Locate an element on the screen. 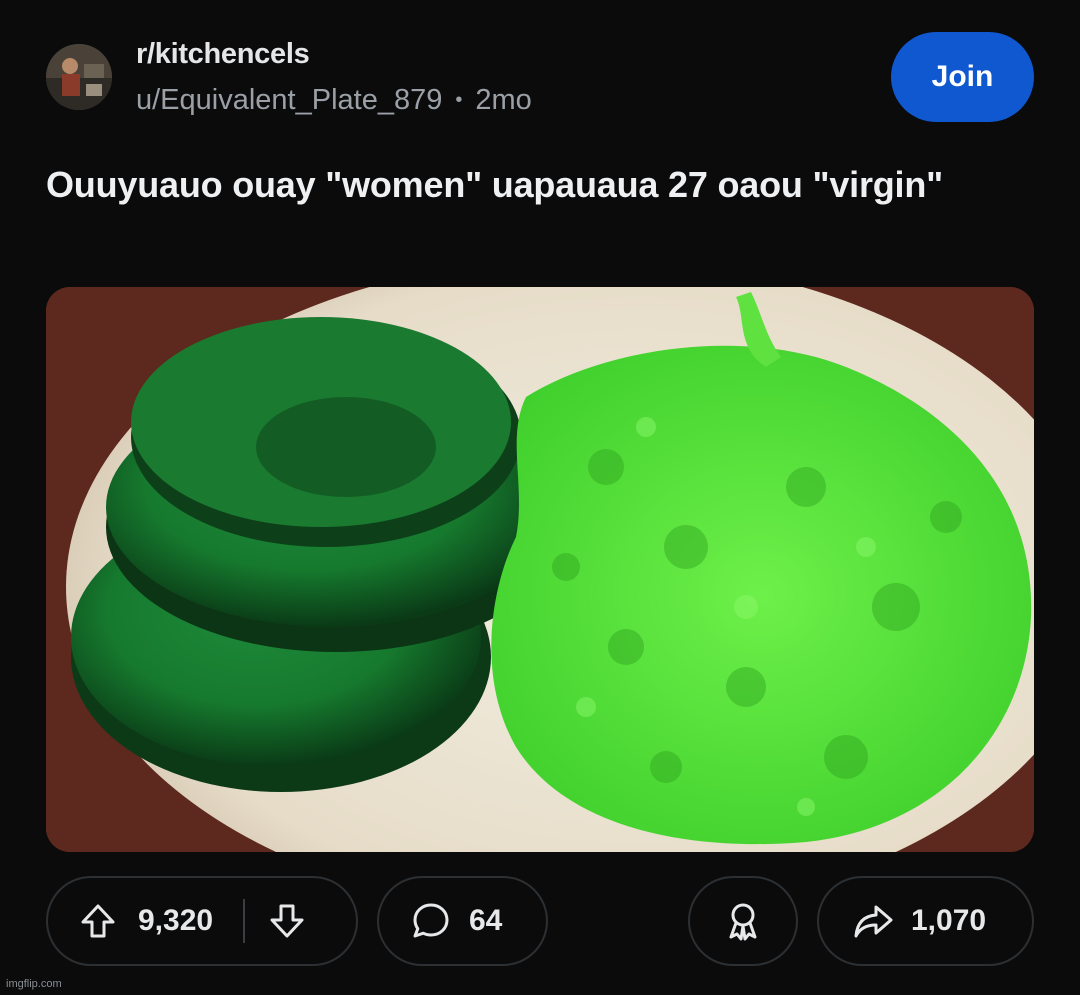  award-ribbon-icon is located at coordinates (743, 921).